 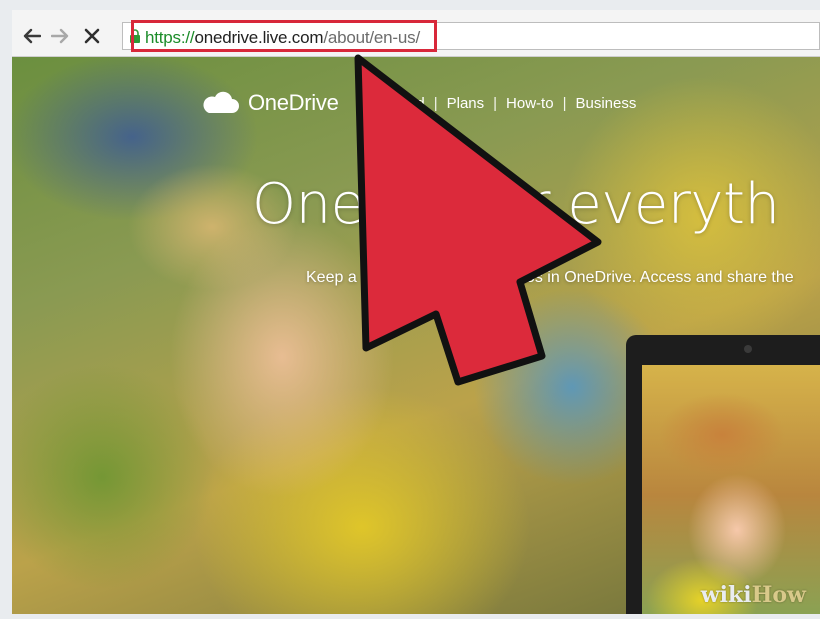 What do you see at coordinates (308, 204) in the screenshot?
I see `hero-heading-left: One` at bounding box center [308, 204].